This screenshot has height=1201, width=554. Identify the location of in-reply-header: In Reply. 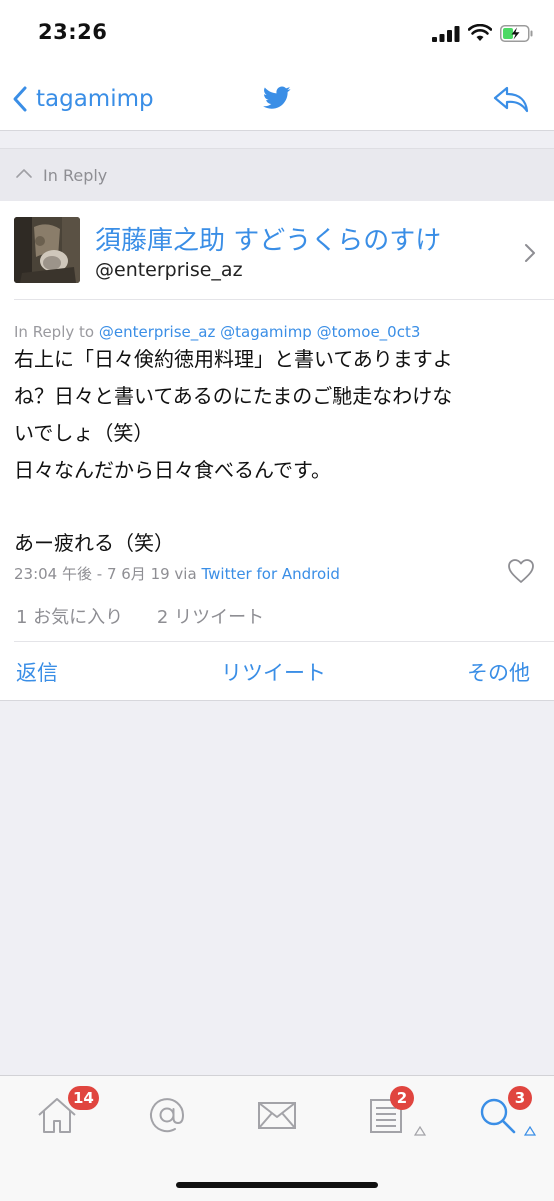
(277, 175).